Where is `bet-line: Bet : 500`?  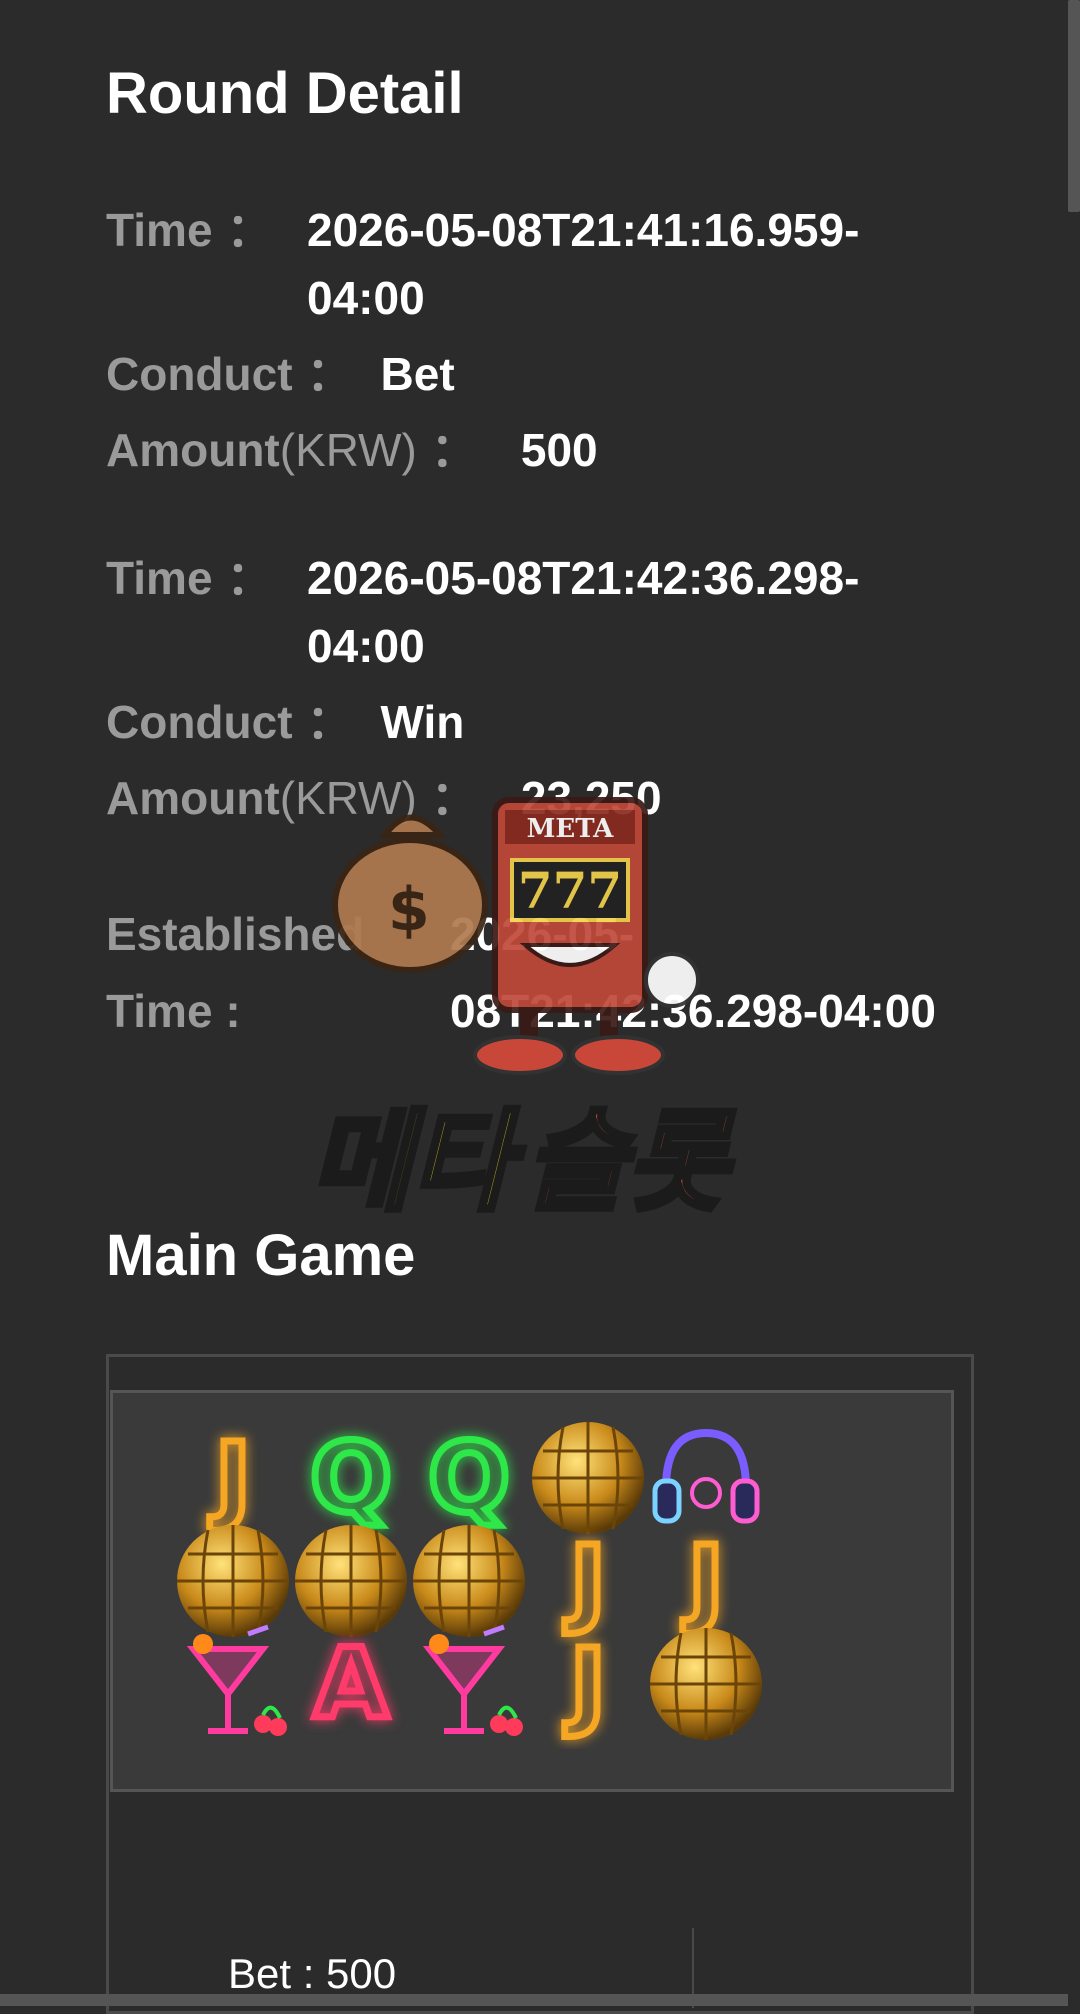
bet-line: Bet : 500 is located at coordinates (312, 1973).